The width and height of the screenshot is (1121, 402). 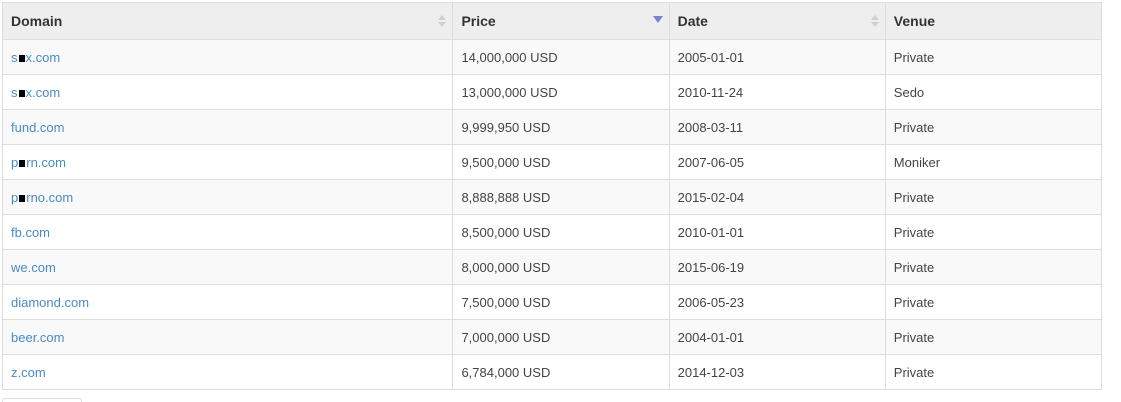 I want to click on date-cell: 2015-02-04, so click(x=777, y=197).